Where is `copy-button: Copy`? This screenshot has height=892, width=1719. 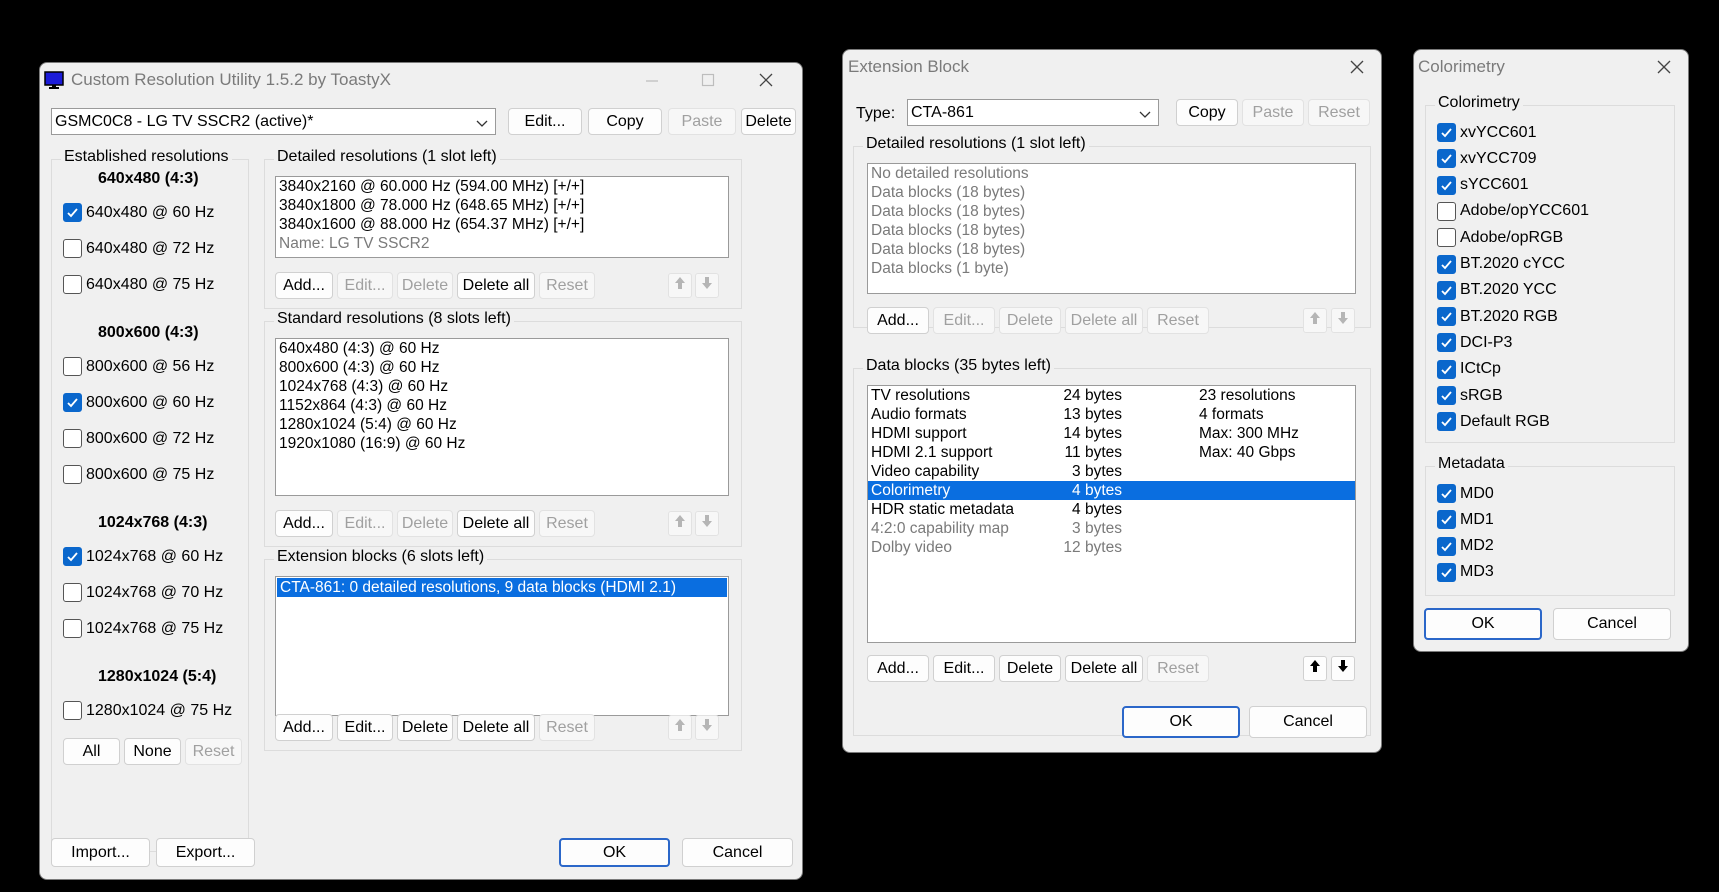
copy-button: Copy is located at coordinates (625, 121).